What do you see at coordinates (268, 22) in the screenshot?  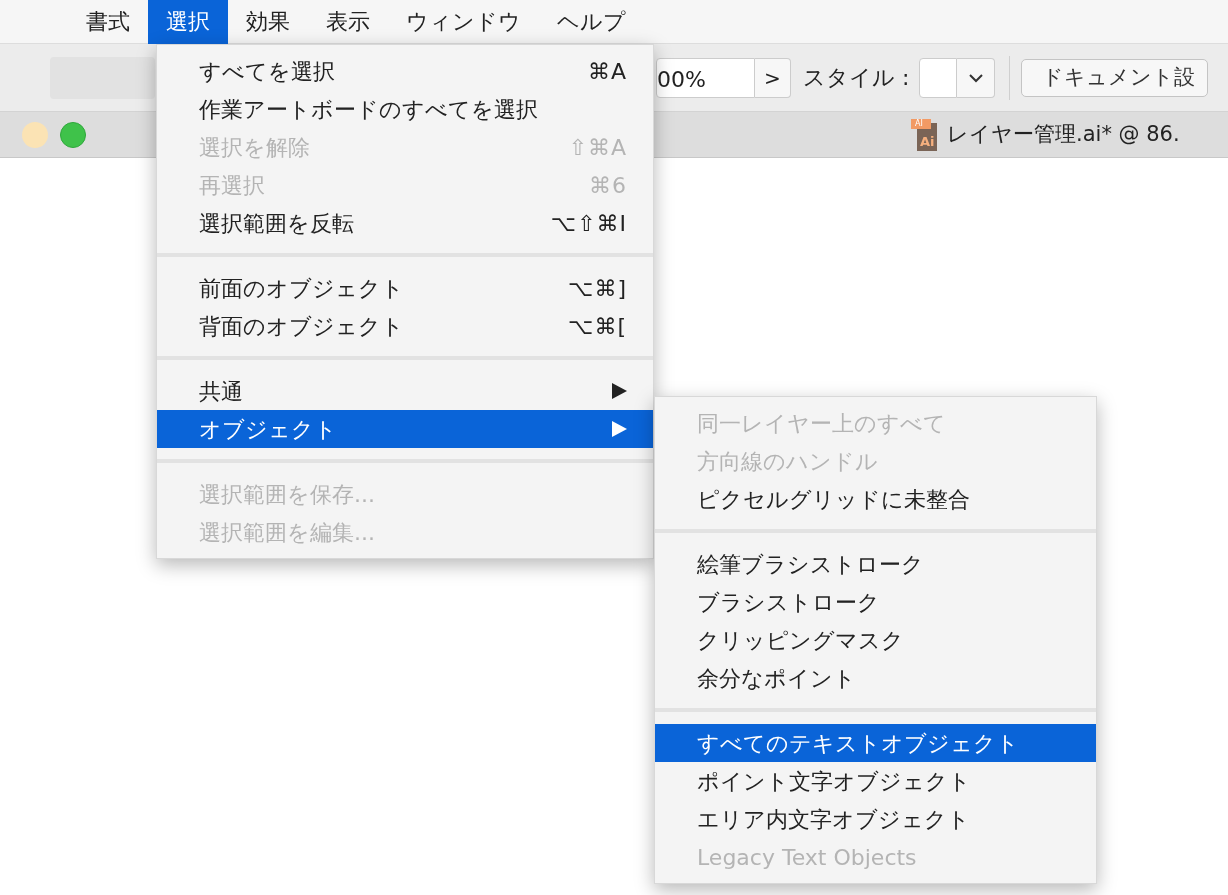 I see `menu-bar-item: 効果` at bounding box center [268, 22].